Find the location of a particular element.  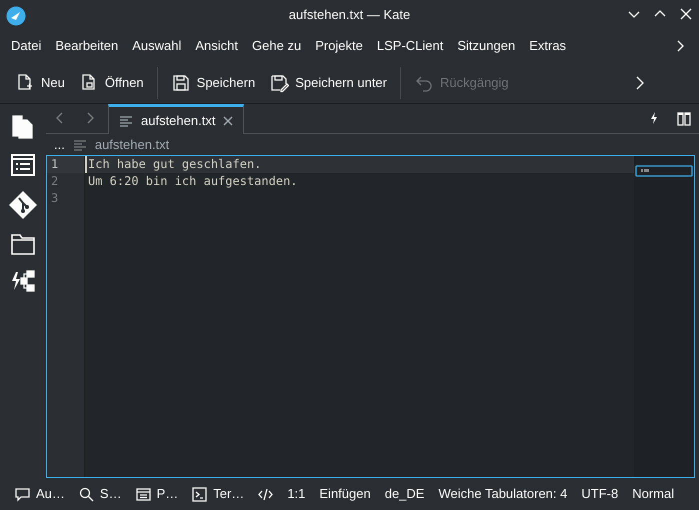

menu-item: Gehe zu is located at coordinates (276, 46).